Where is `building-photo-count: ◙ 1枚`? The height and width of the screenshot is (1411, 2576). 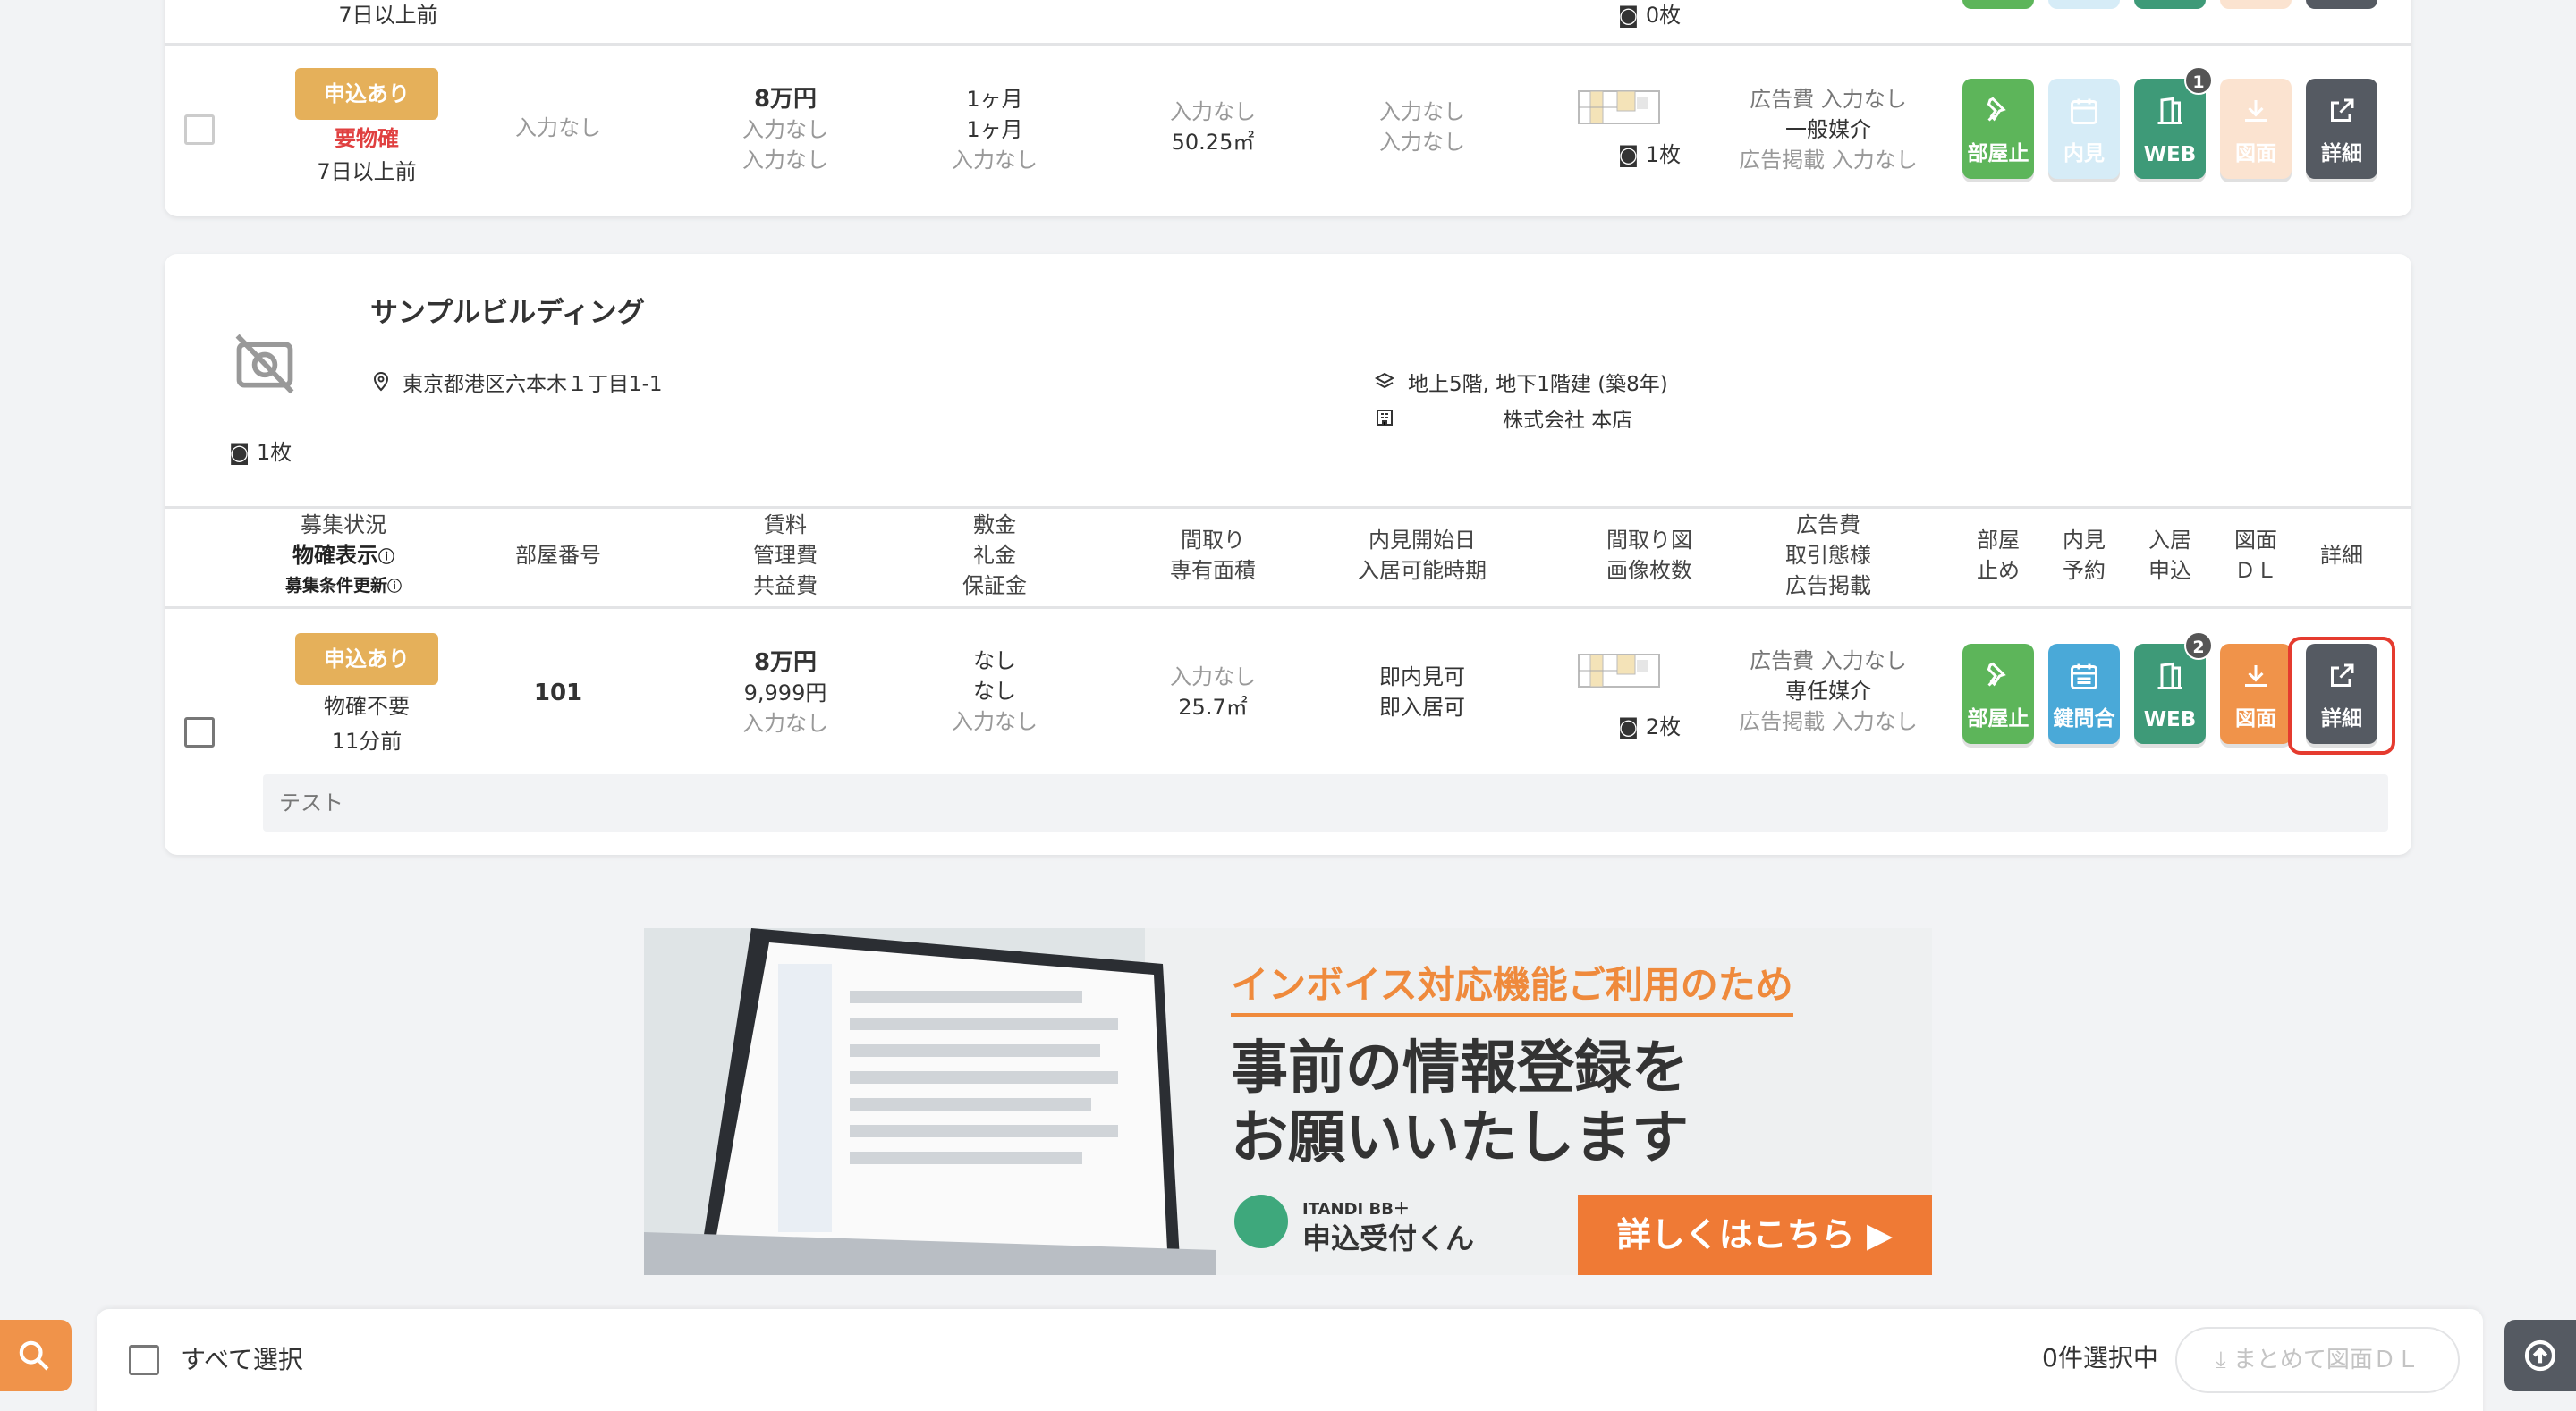
building-photo-count: ◙ 1枚 is located at coordinates (260, 451).